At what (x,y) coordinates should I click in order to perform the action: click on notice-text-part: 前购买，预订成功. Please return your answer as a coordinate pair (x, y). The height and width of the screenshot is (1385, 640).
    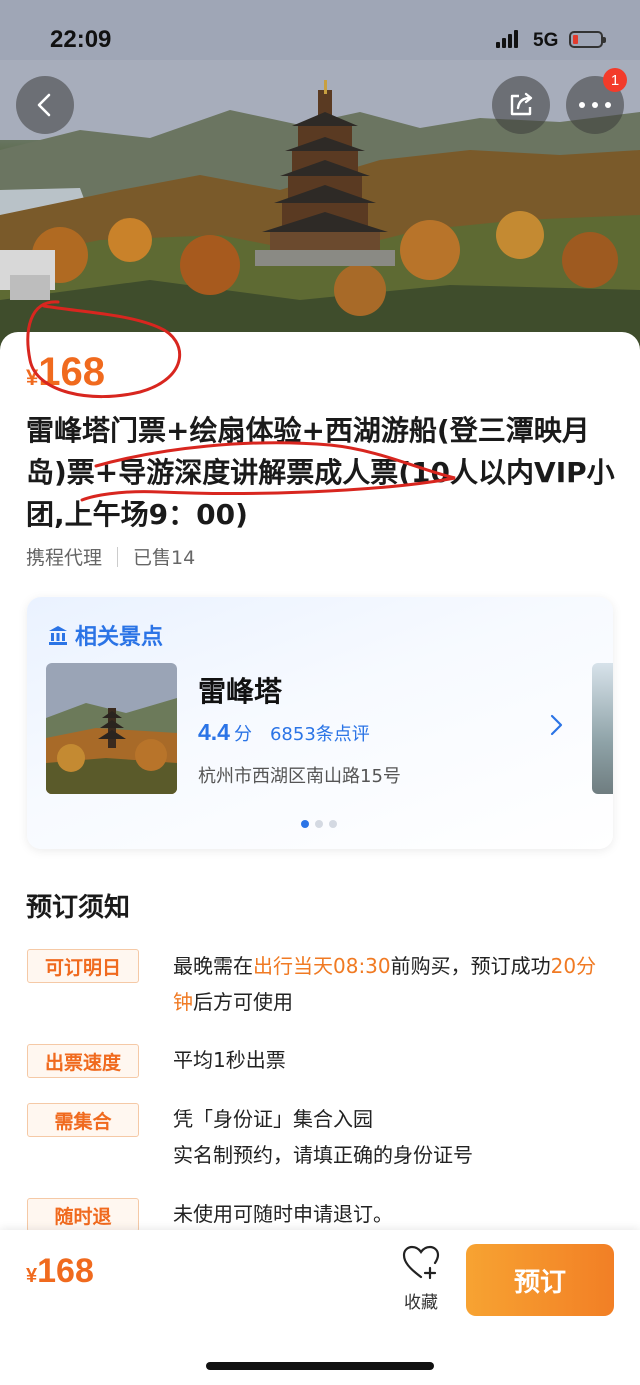
    Looking at the image, I should click on (470, 966).